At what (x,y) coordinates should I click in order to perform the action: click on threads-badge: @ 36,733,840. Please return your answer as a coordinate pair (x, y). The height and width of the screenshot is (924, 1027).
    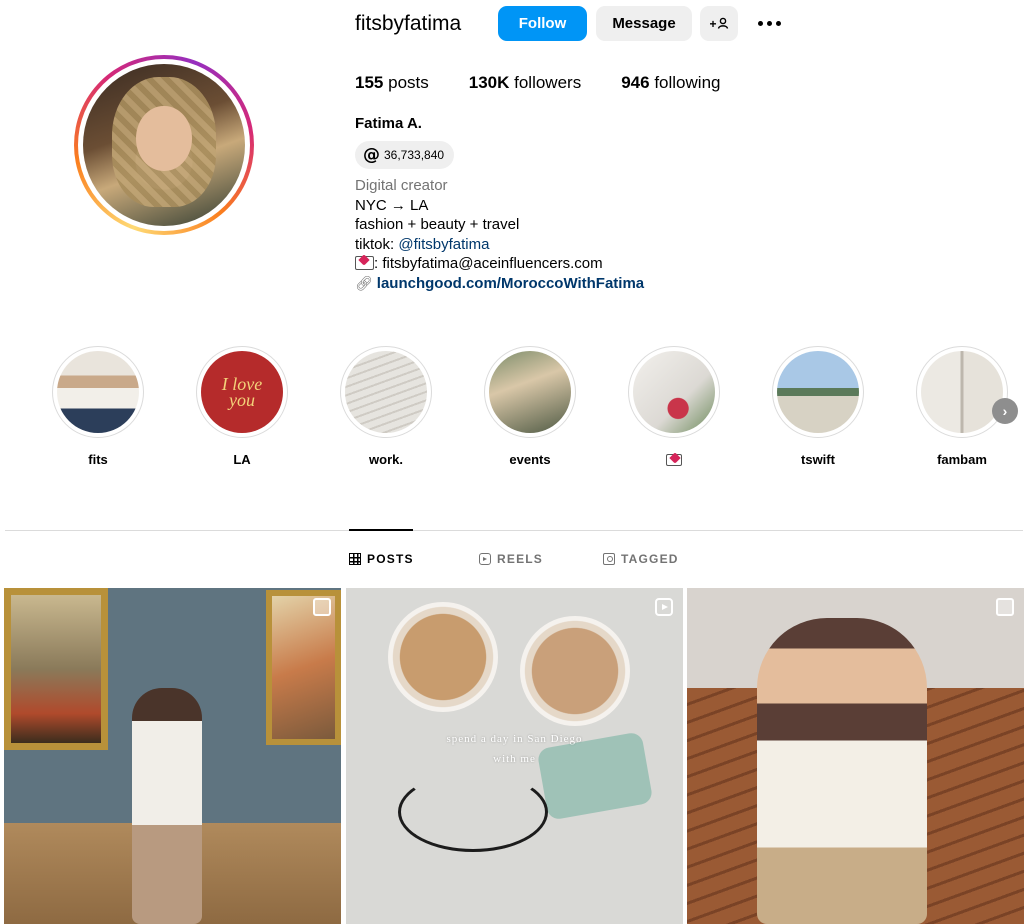
    Looking at the image, I should click on (405, 155).